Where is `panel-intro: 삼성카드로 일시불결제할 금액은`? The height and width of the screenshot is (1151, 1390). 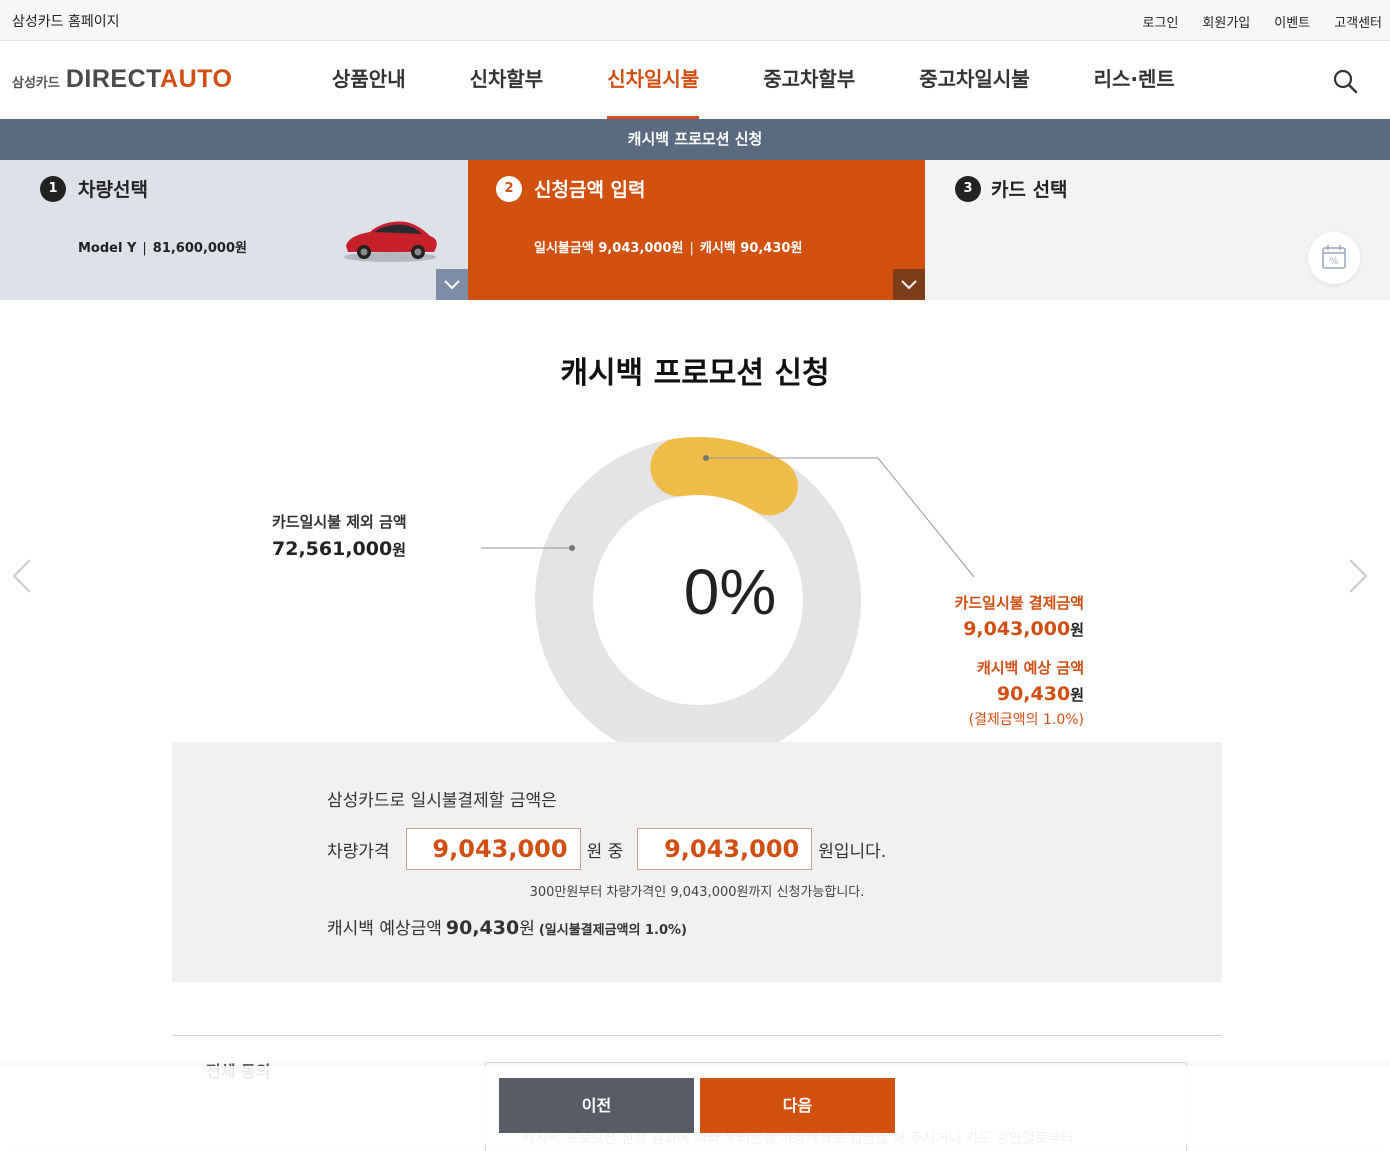 panel-intro: 삼성카드로 일시불결제할 금액은 is located at coordinates (442, 801).